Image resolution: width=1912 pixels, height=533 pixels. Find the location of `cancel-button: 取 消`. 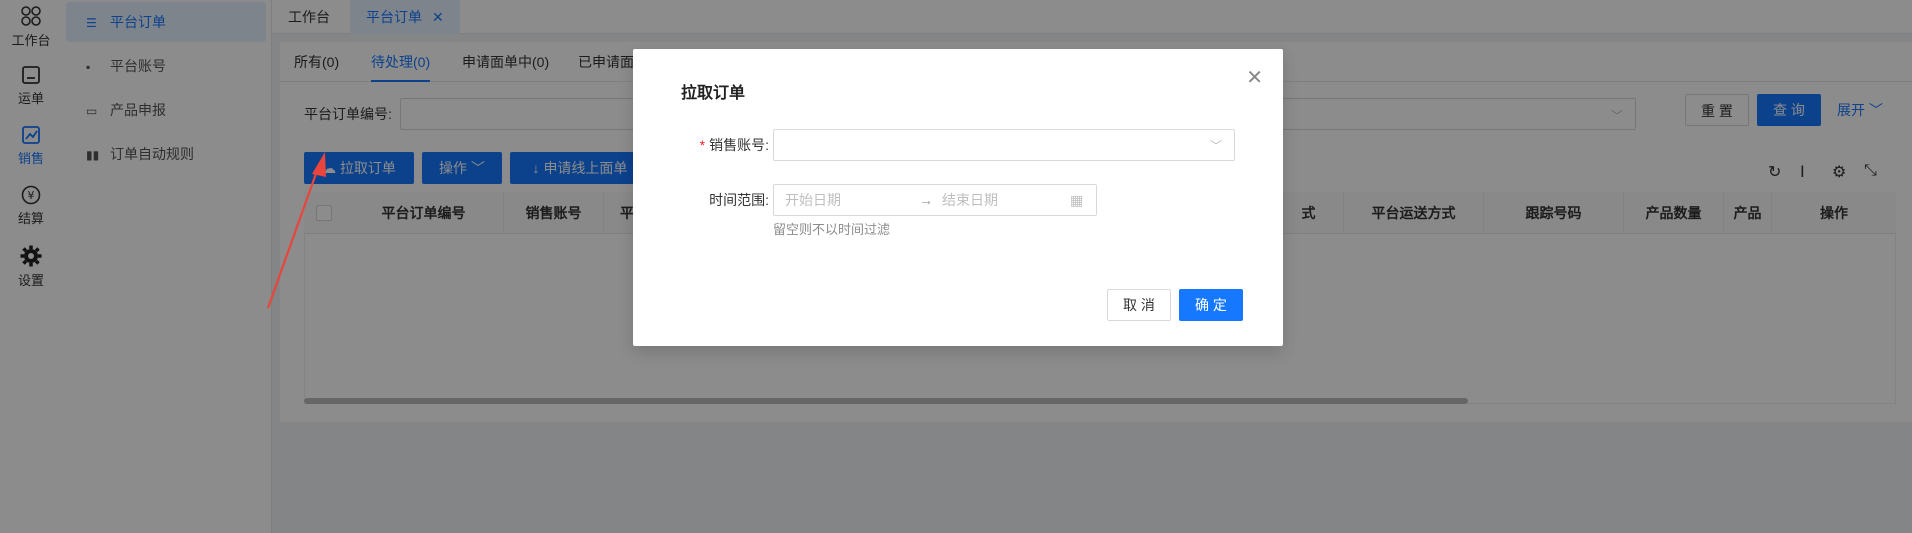

cancel-button: 取 消 is located at coordinates (1139, 305).